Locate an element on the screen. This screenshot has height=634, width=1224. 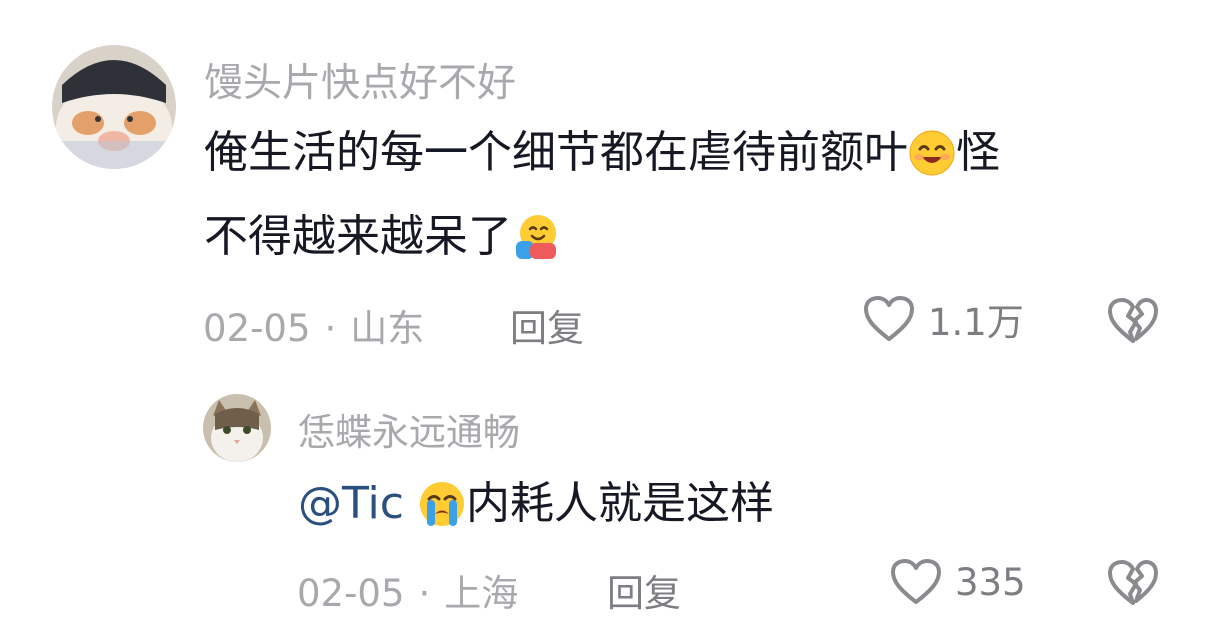
like-button: 335 is located at coordinates (957, 582).